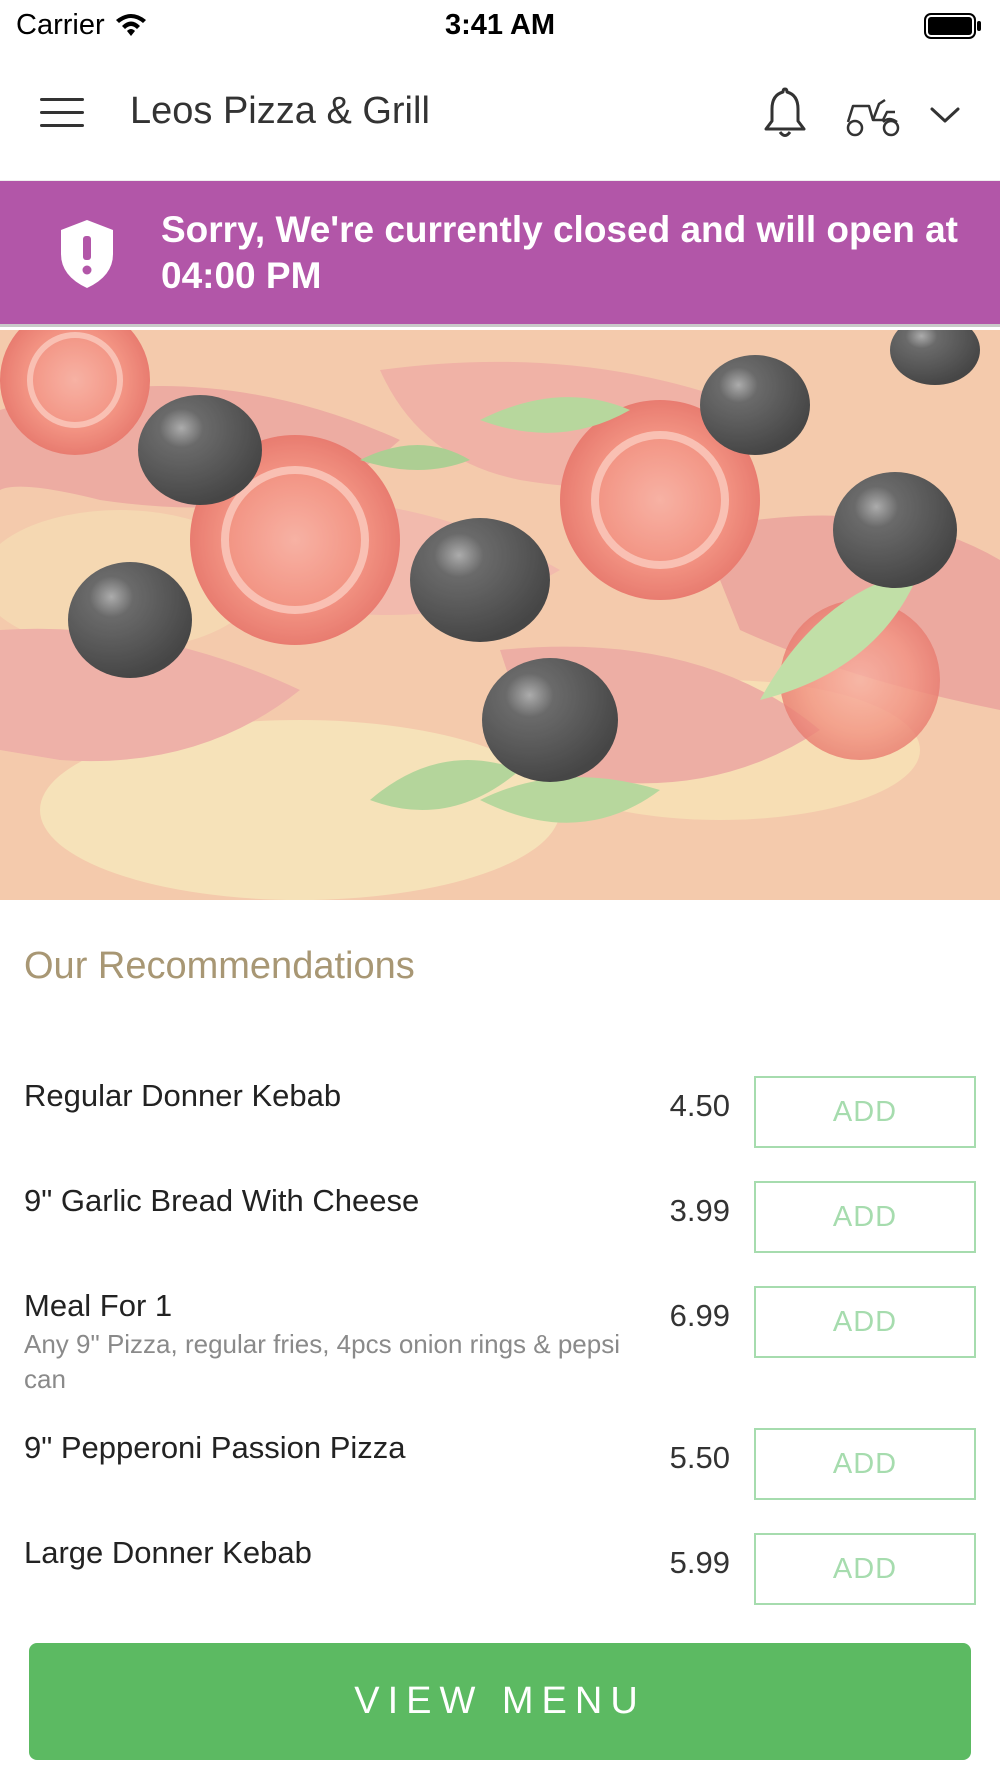 The height and width of the screenshot is (1778, 1000). I want to click on list-item: Regular Donner Kebab 4.50 ADD, so click(500, 1112).